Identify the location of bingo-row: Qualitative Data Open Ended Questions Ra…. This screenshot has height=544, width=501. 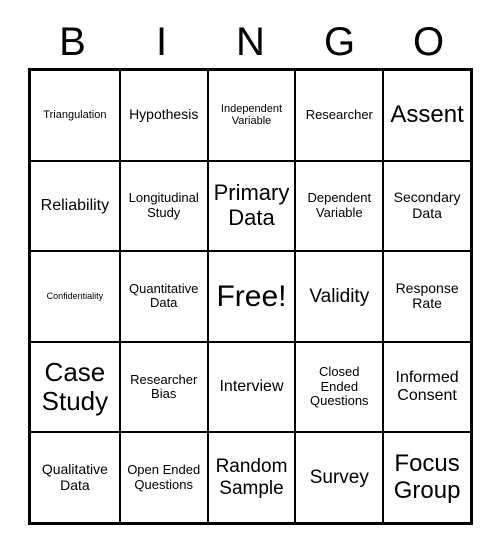
(250, 476).